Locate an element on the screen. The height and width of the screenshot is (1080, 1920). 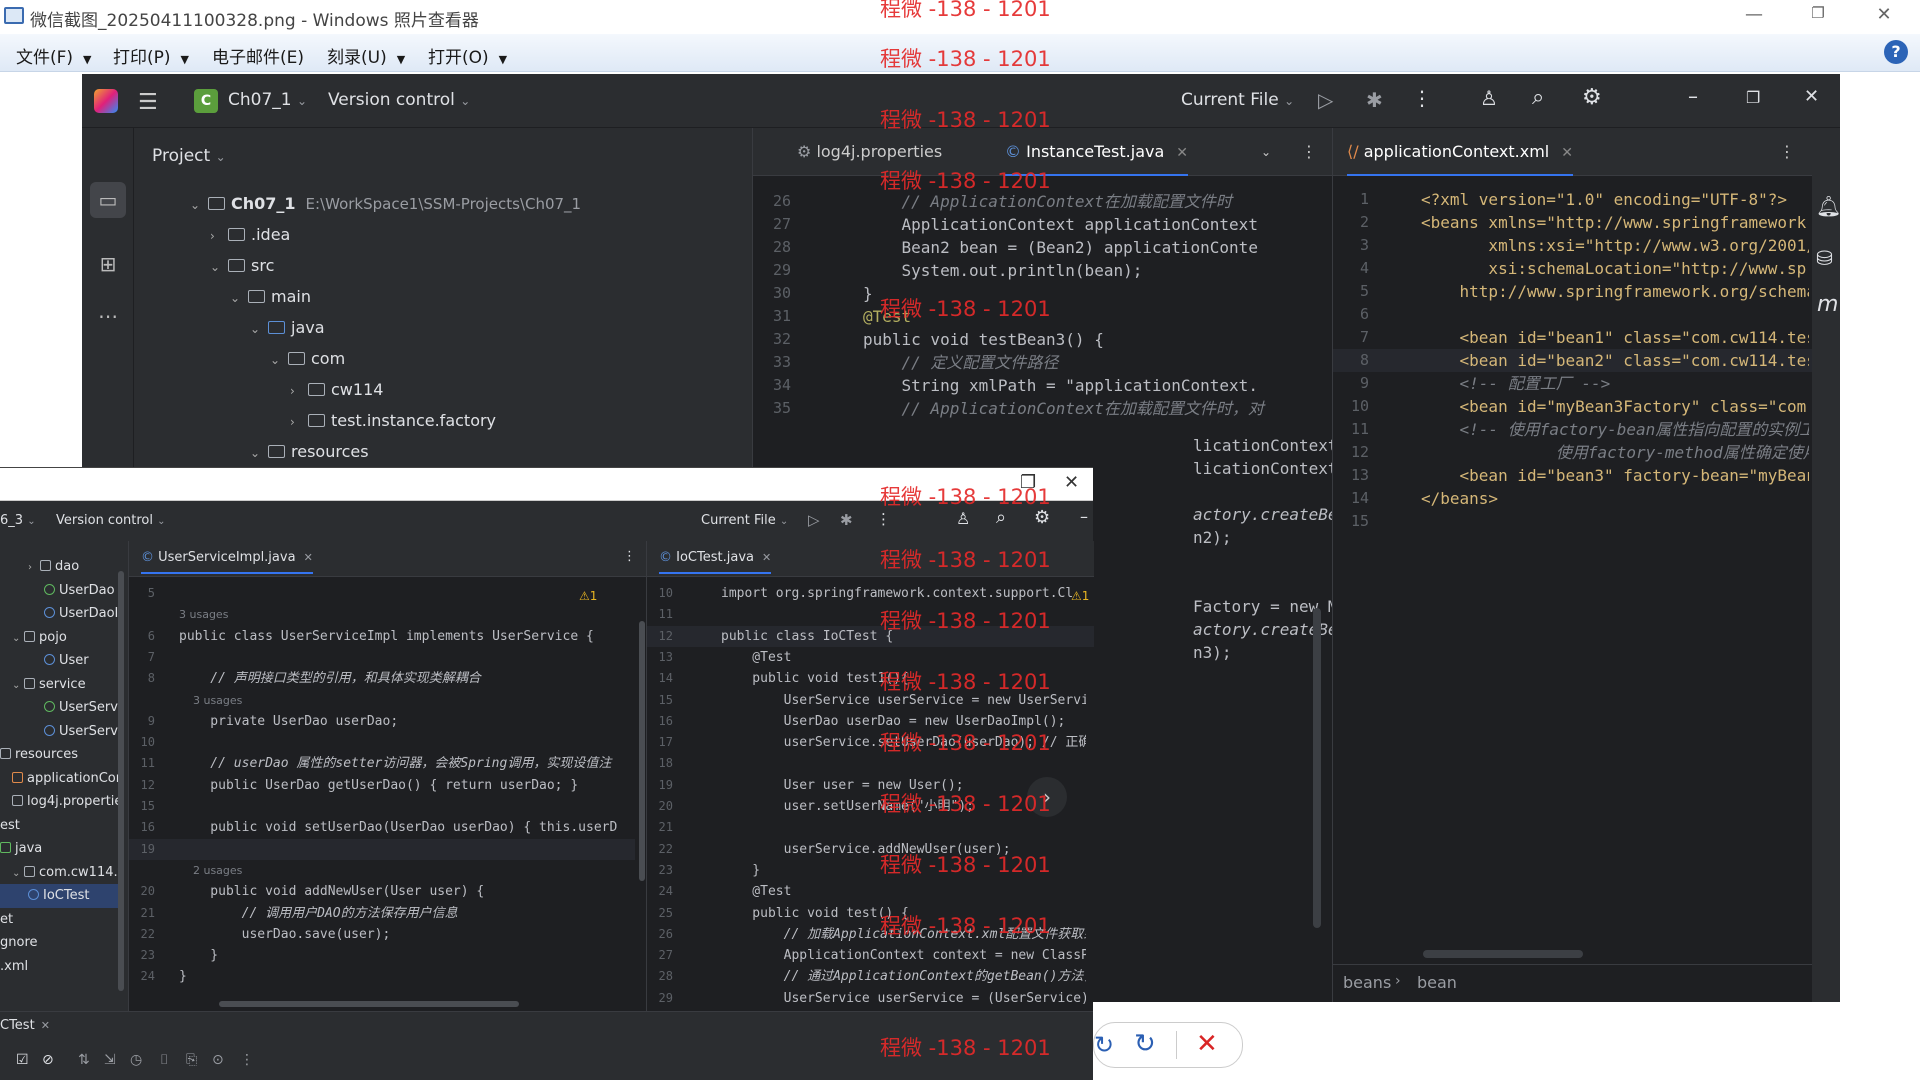
small-tree-item: UserDaoIm is located at coordinates (59, 614).